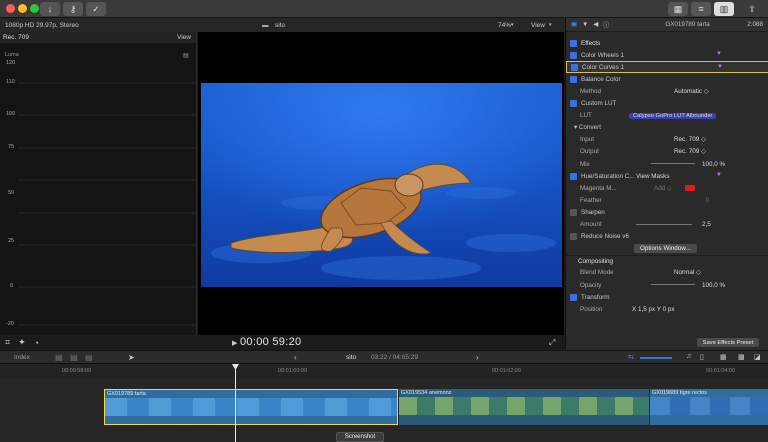  What do you see at coordinates (701, 9) in the screenshot?
I see `sliders-icon: ≡` at bounding box center [701, 9].